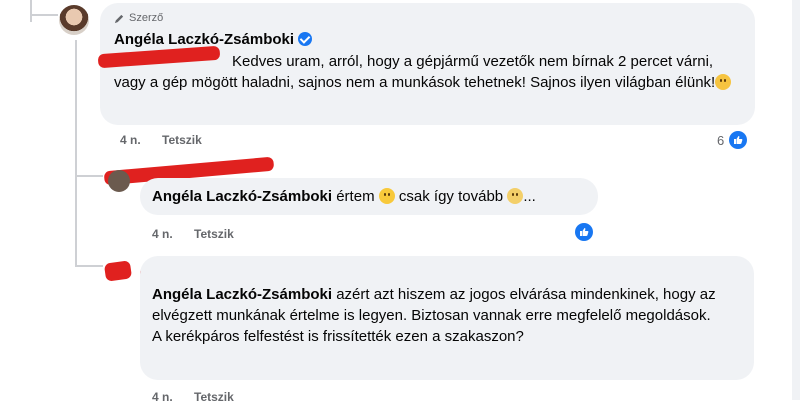 This screenshot has width=800, height=404. Describe the element at coordinates (723, 82) in the screenshot. I see `sad-emoji-icon` at that location.